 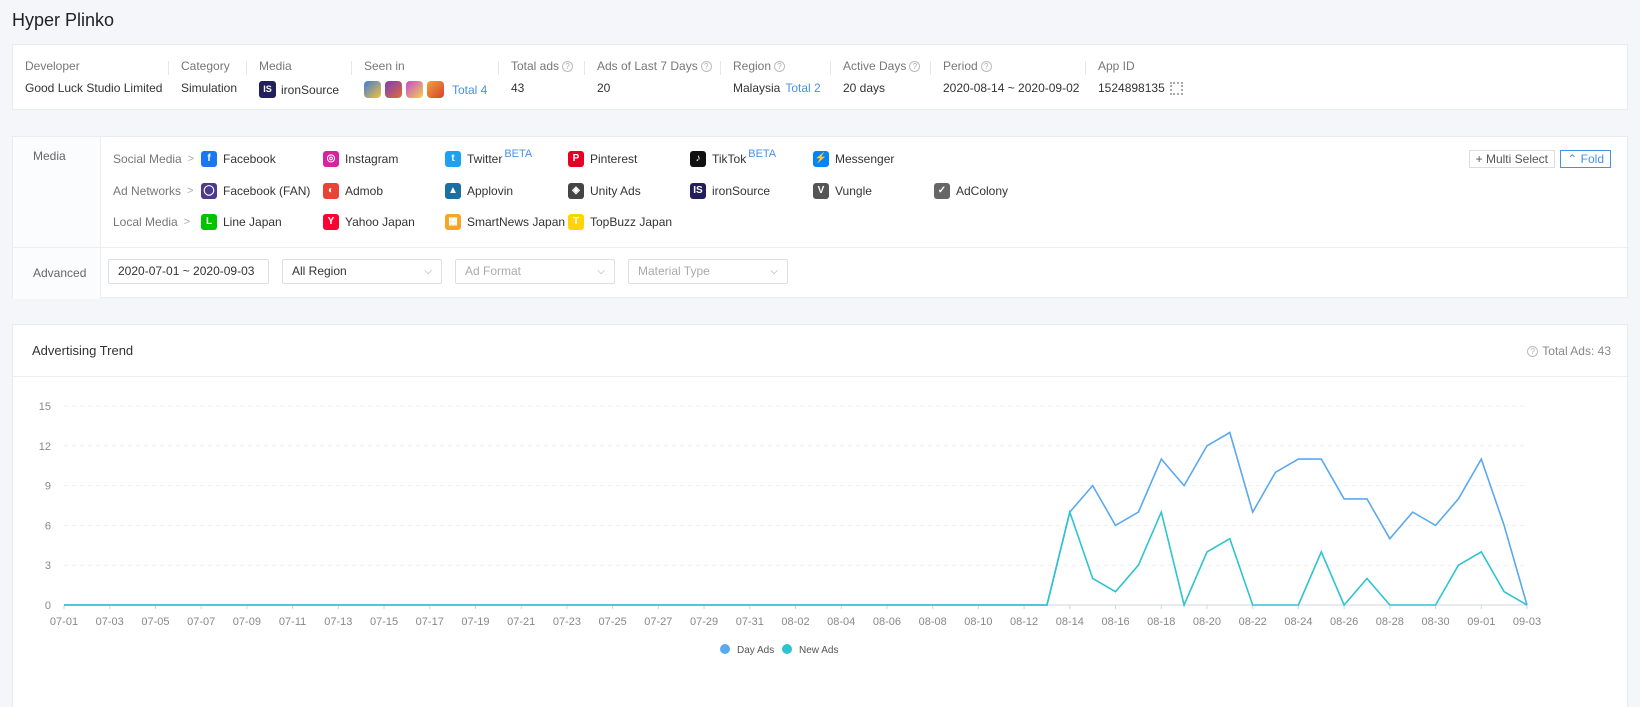 I want to click on material-type-select: Material Type ⌵, so click(x=708, y=271).